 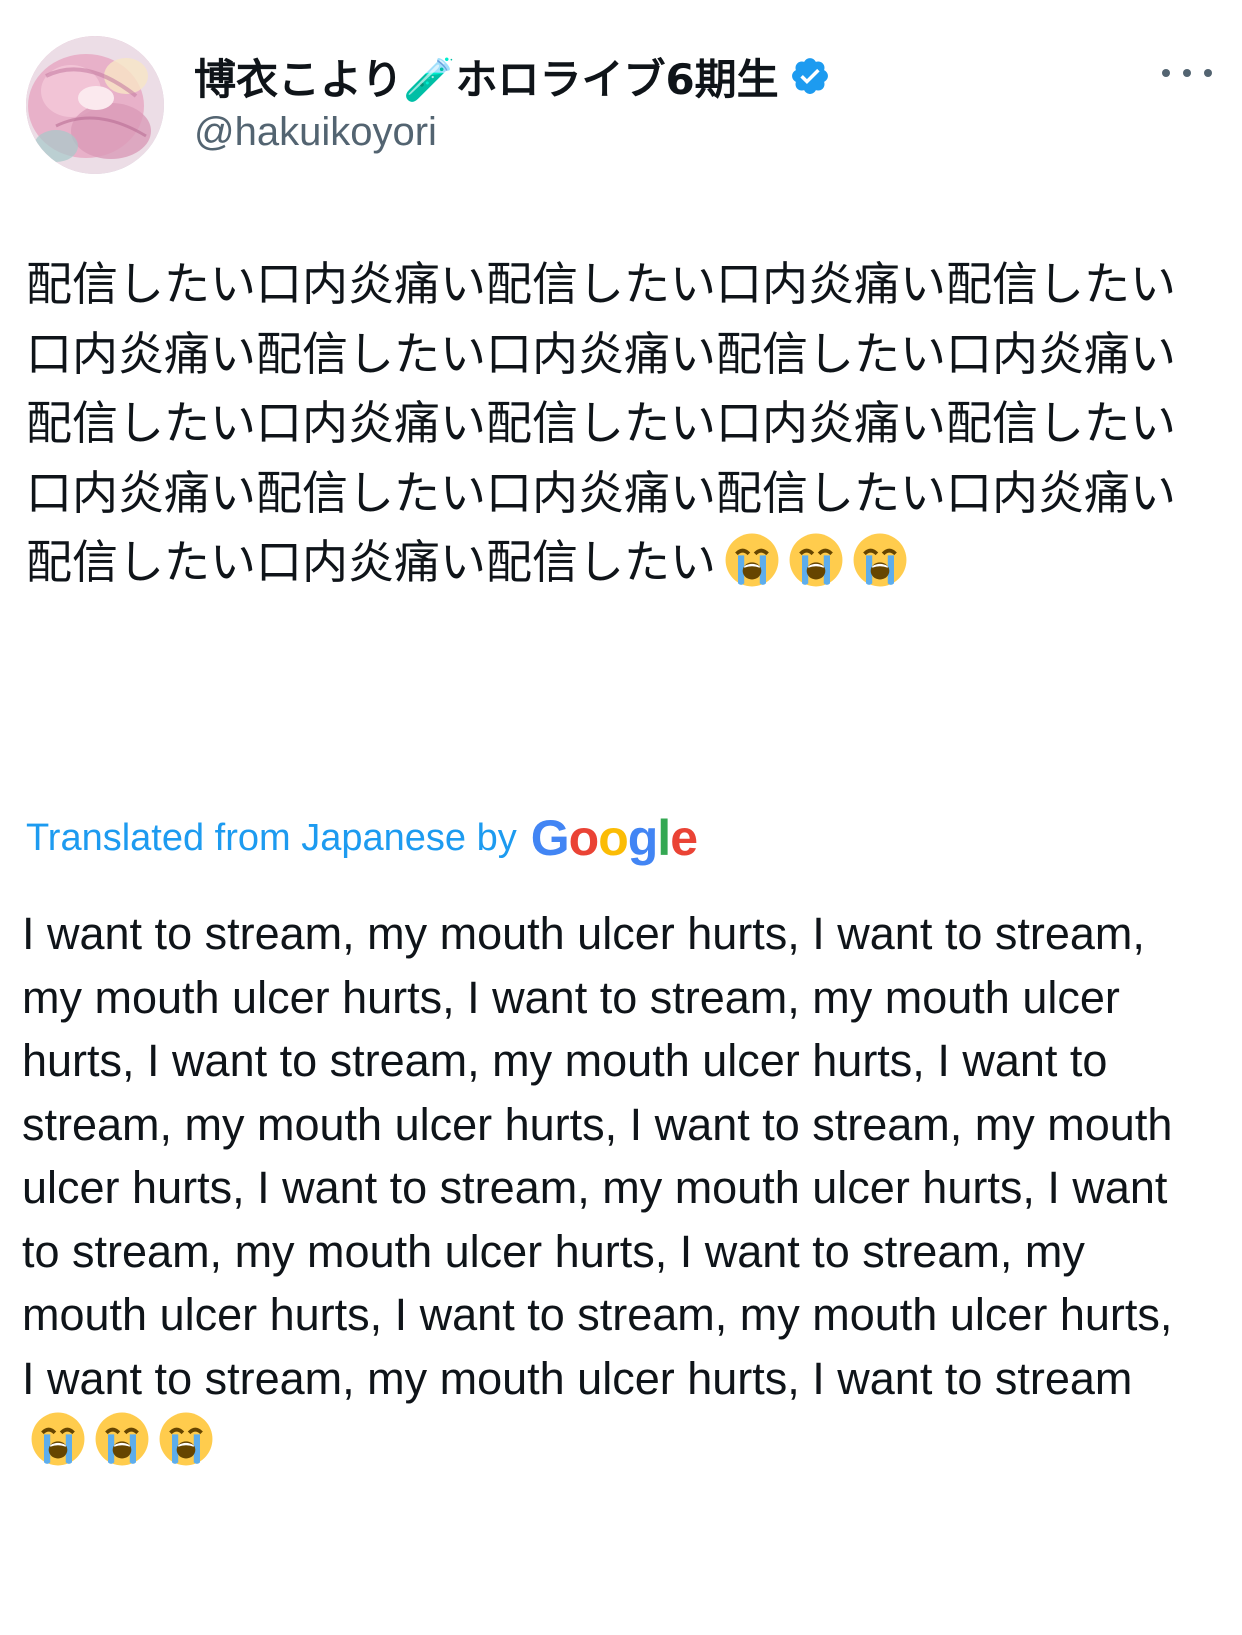 I want to click on google-logo-text: Google, so click(x=614, y=838).